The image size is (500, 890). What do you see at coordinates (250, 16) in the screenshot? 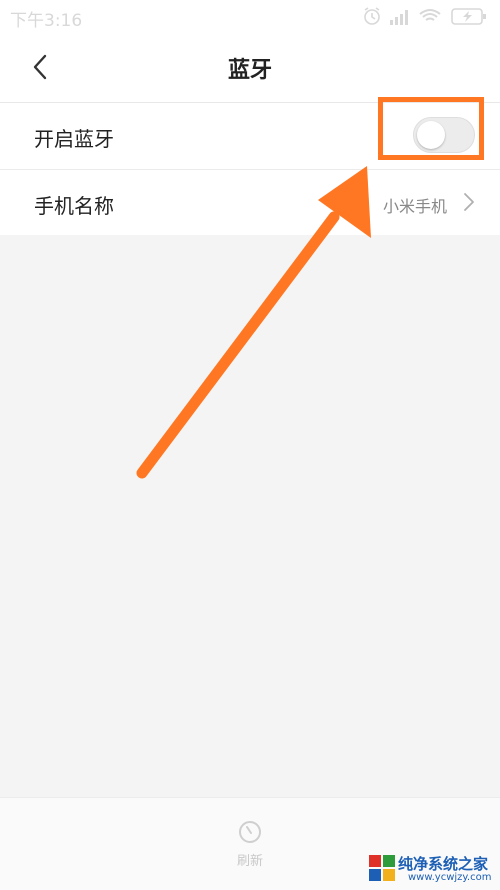
I see `status-bar: 下午3:16` at bounding box center [250, 16].